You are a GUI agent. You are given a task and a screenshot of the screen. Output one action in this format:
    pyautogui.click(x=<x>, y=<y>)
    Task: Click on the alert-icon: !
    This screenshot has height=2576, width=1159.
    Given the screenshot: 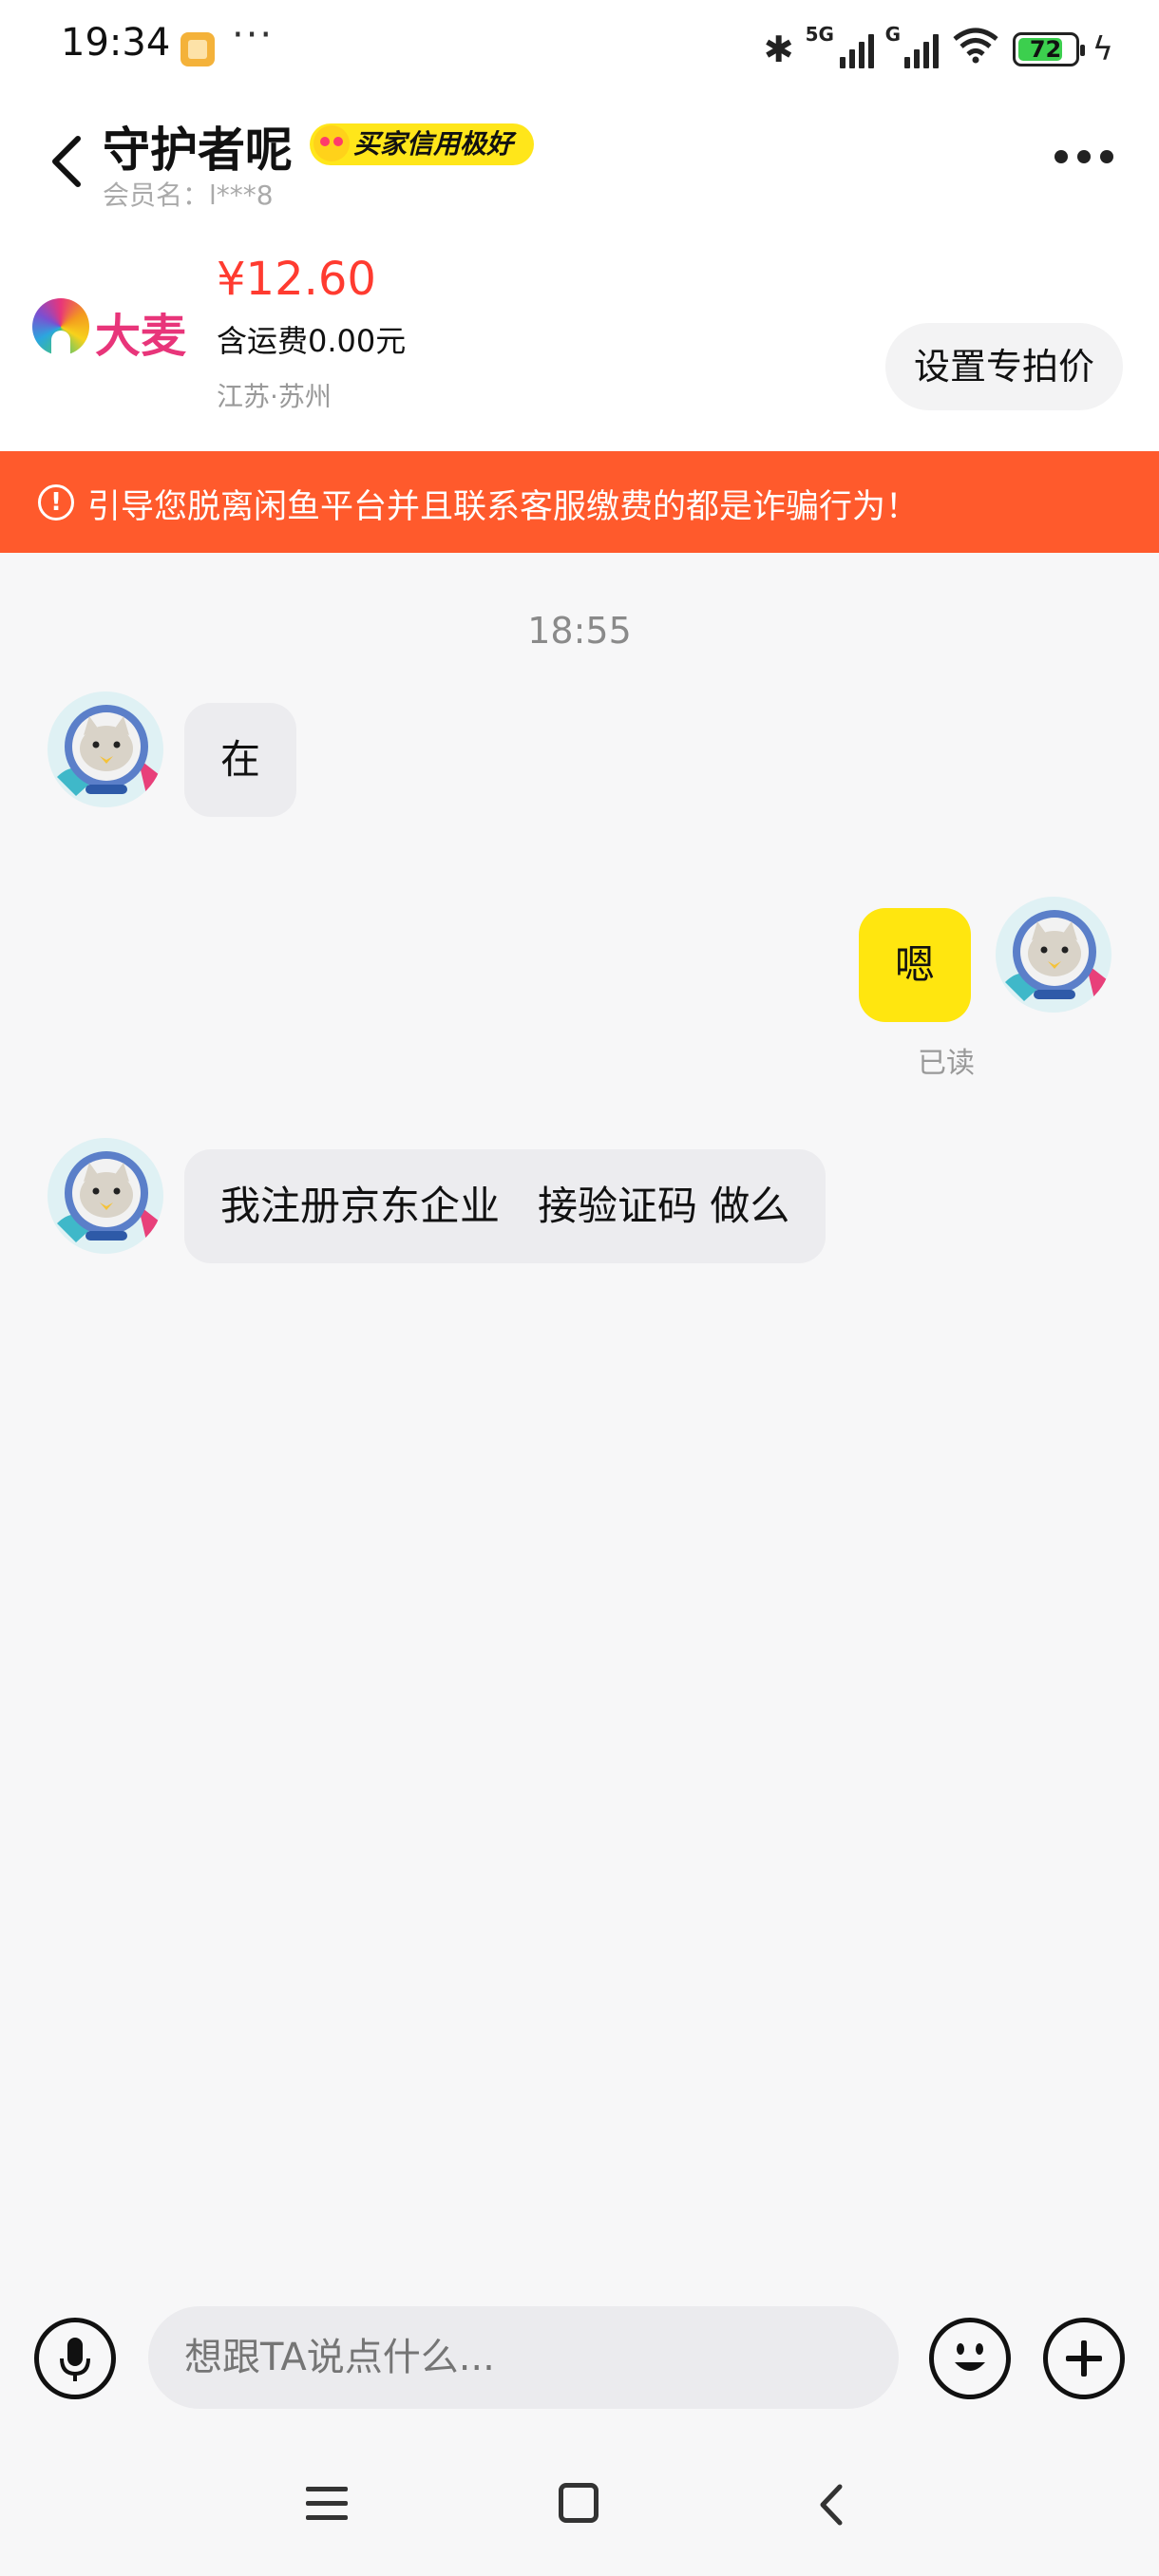 What is the action you would take?
    pyautogui.click(x=56, y=502)
    